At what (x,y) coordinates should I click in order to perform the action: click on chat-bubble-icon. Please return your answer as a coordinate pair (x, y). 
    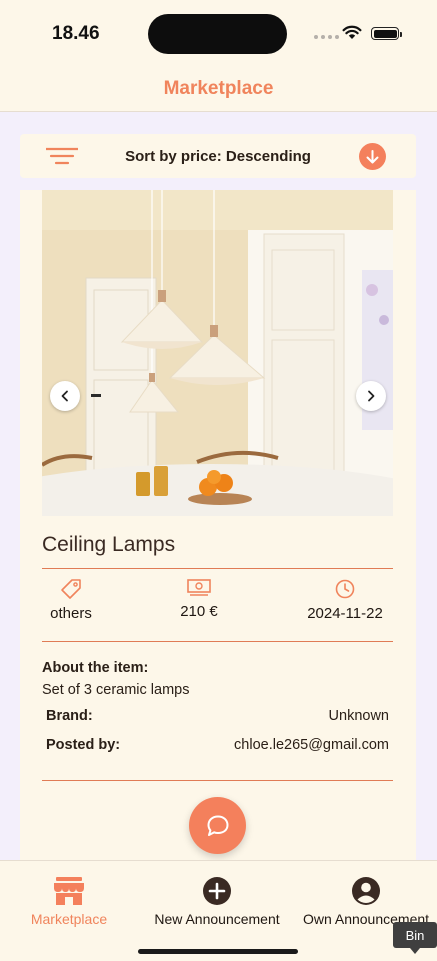
    Looking at the image, I should click on (217, 825).